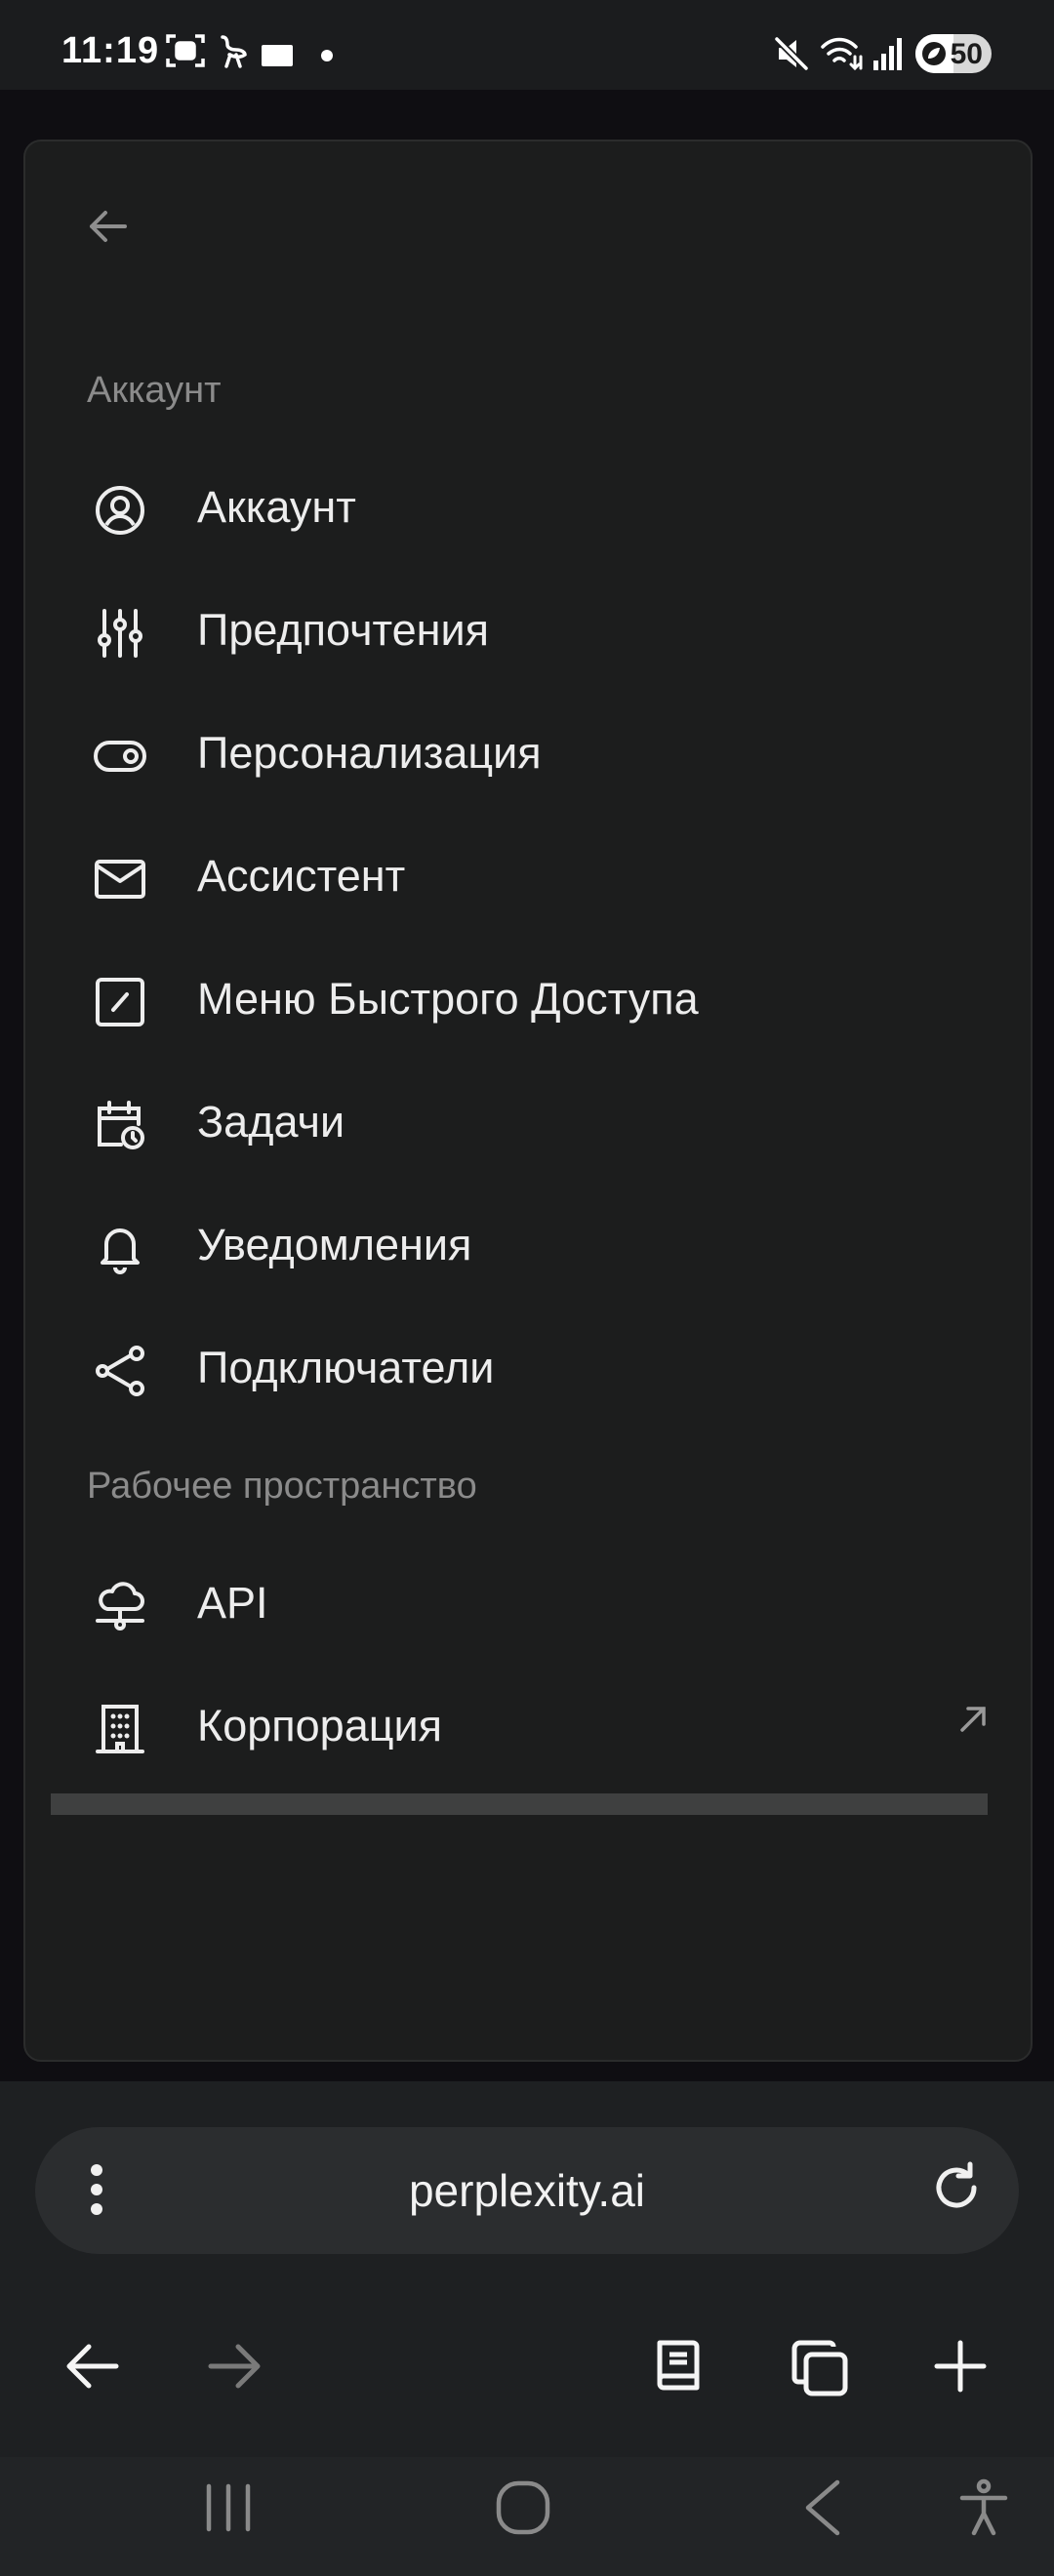  I want to click on forward-arrow-icon, so click(234, 2366).